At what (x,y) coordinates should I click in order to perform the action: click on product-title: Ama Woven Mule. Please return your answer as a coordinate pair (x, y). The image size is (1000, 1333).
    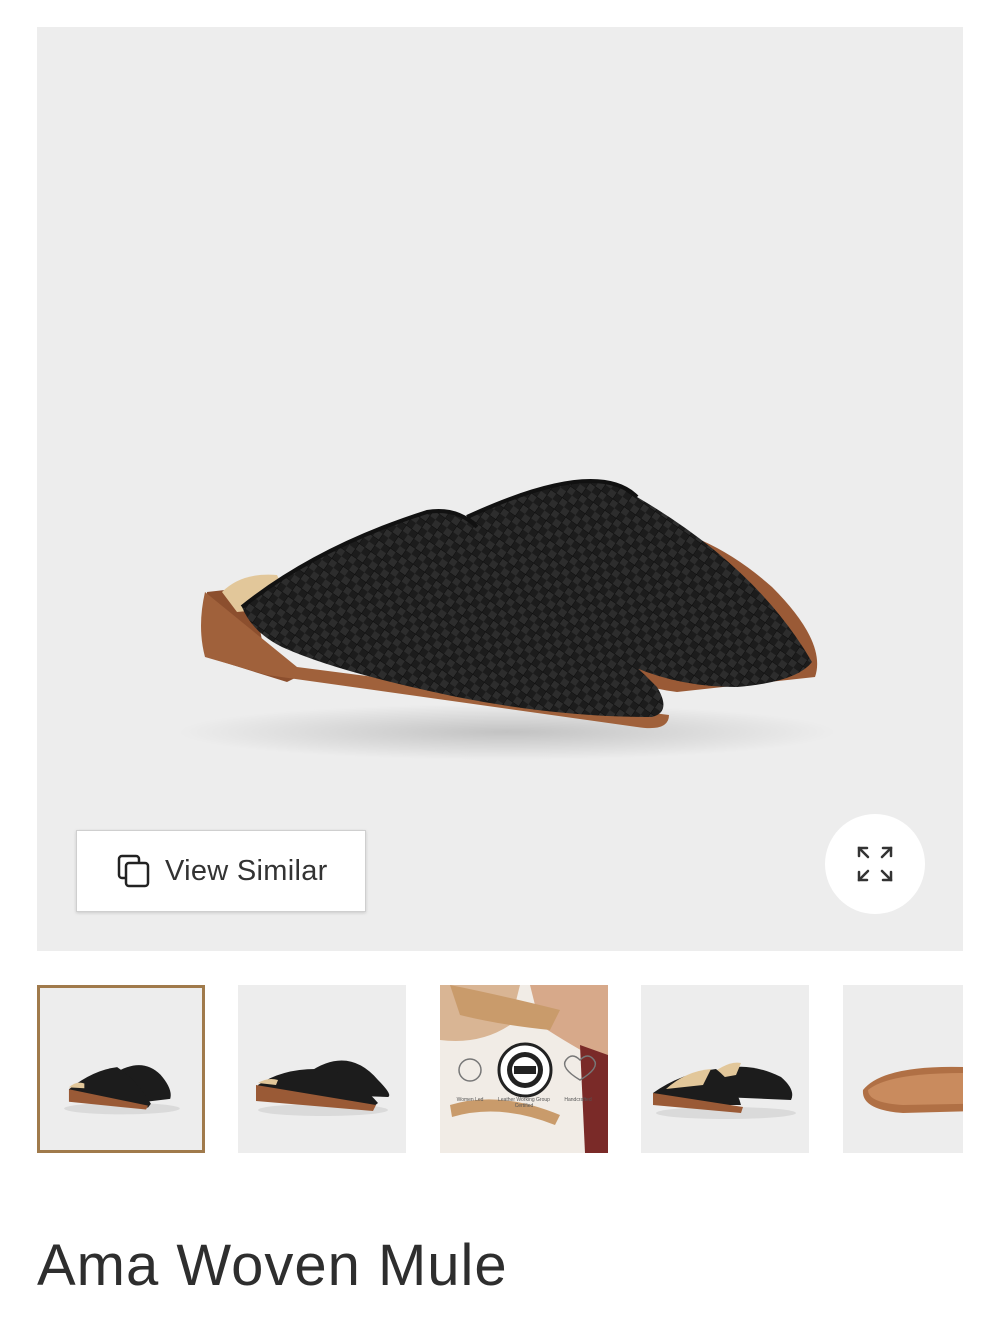
    Looking at the image, I should click on (272, 1265).